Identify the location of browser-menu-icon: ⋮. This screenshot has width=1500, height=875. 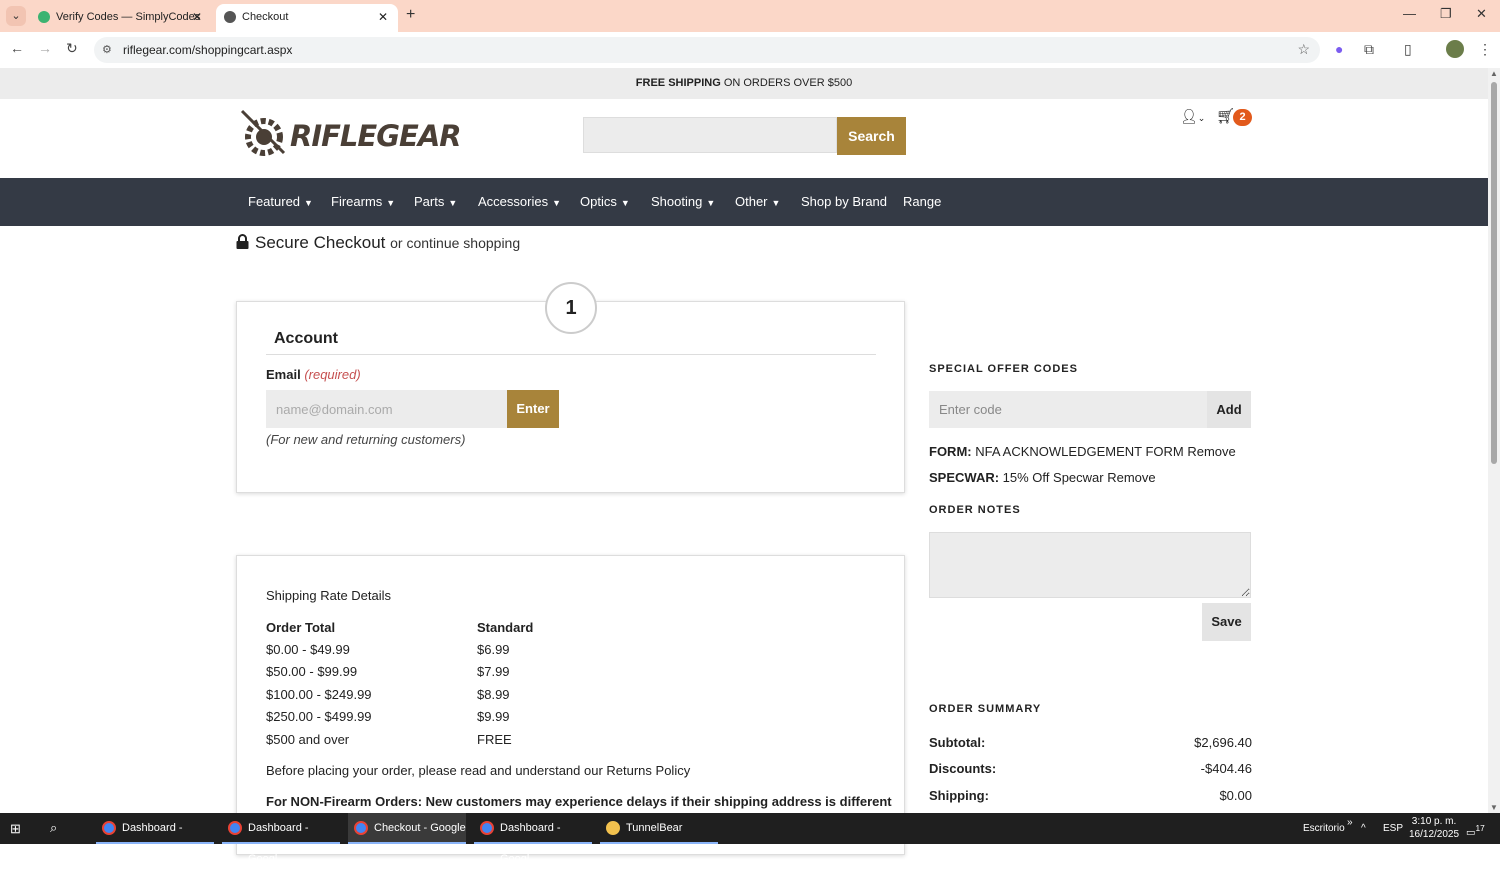
(1485, 49).